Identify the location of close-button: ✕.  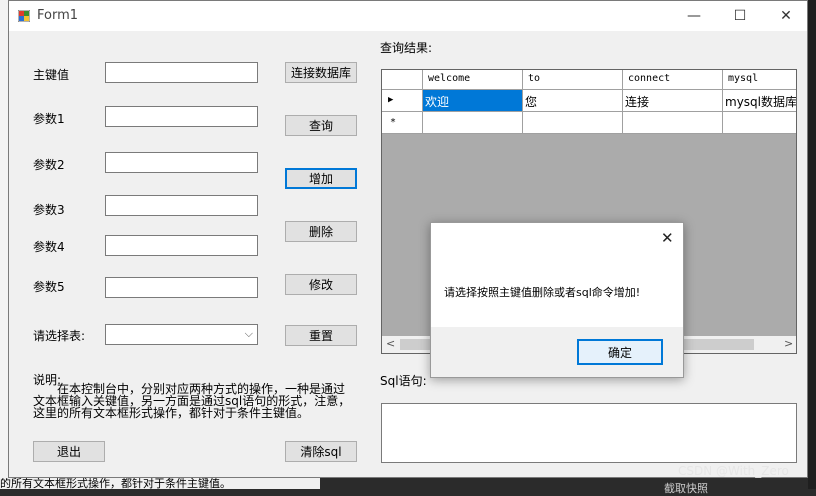
(786, 16).